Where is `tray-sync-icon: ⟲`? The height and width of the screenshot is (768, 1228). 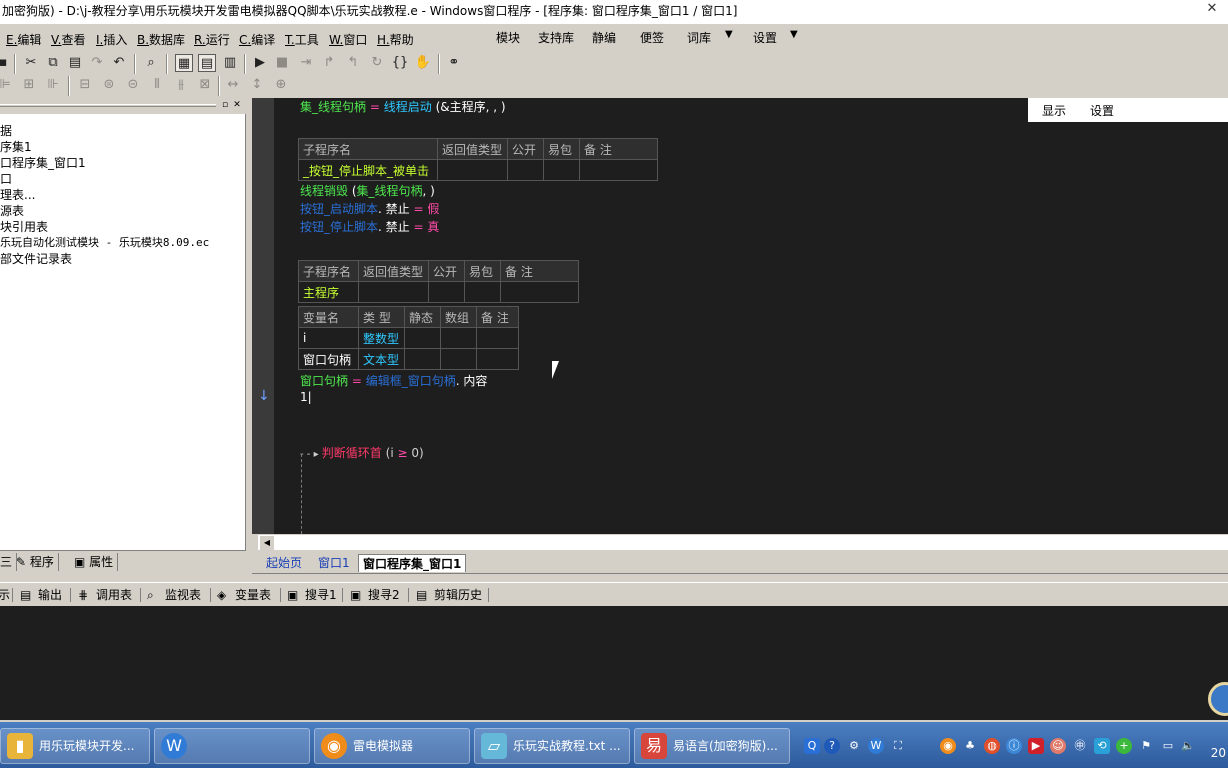 tray-sync-icon: ⟲ is located at coordinates (1102, 746).